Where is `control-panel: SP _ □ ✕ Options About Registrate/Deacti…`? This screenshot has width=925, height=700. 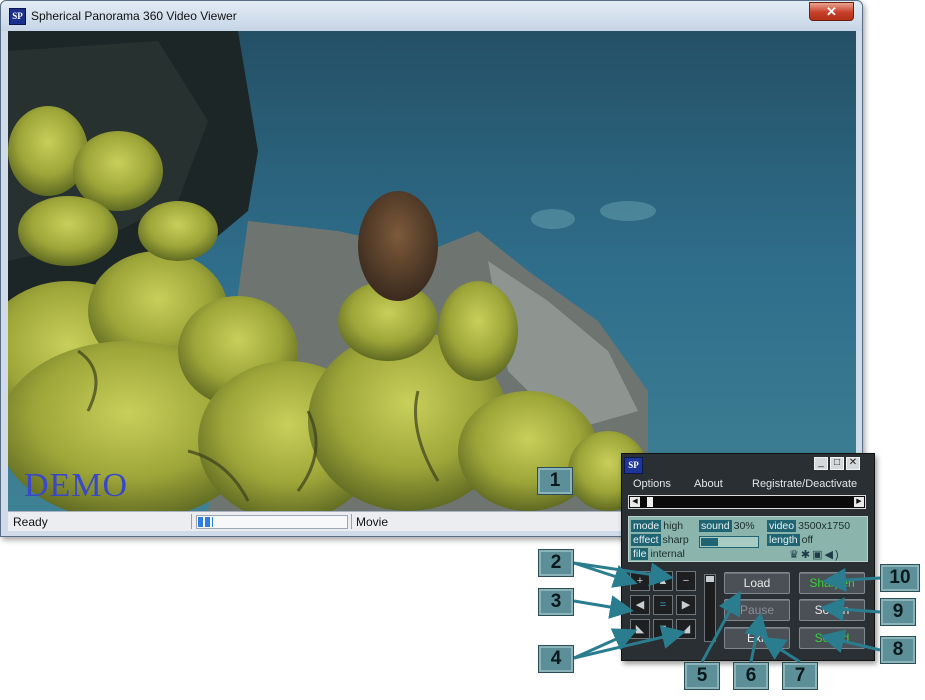
control-panel: SP _ □ ✕ Options About Registrate/Deacti… is located at coordinates (748, 557).